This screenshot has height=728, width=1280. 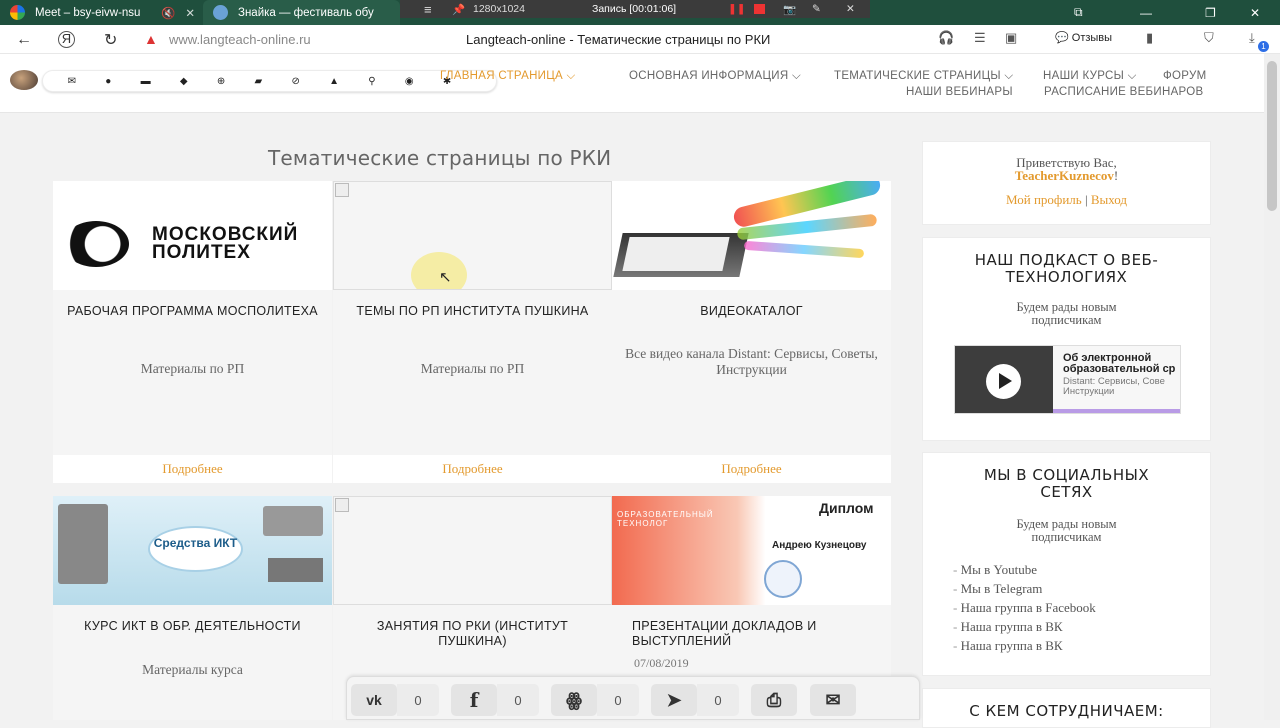 What do you see at coordinates (96, 244) in the screenshot?
I see `mospolytech-logo-icon` at bounding box center [96, 244].